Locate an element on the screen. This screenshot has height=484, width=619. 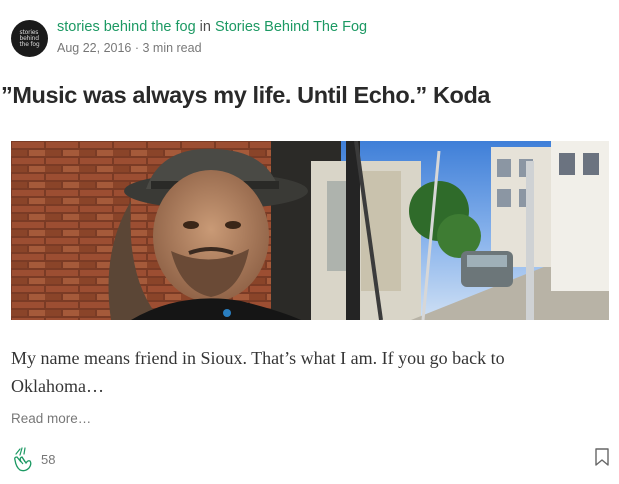
avatar: stories behind the fog is located at coordinates (29, 38).